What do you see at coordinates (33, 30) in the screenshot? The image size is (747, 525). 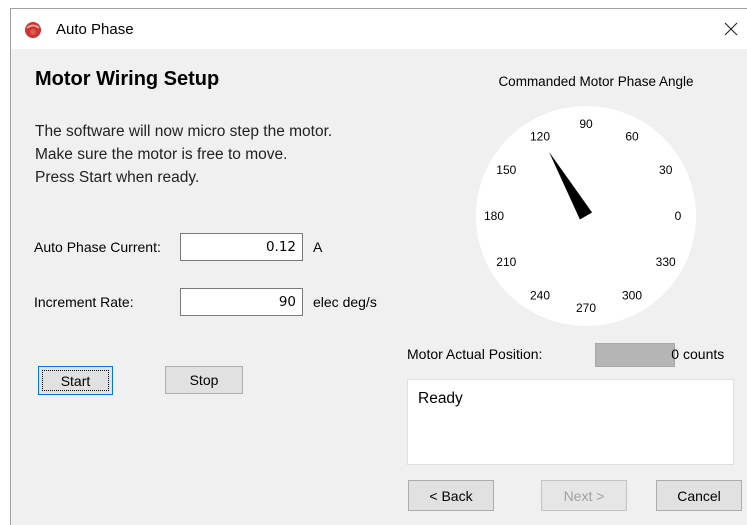 I see `app-logo-icon` at bounding box center [33, 30].